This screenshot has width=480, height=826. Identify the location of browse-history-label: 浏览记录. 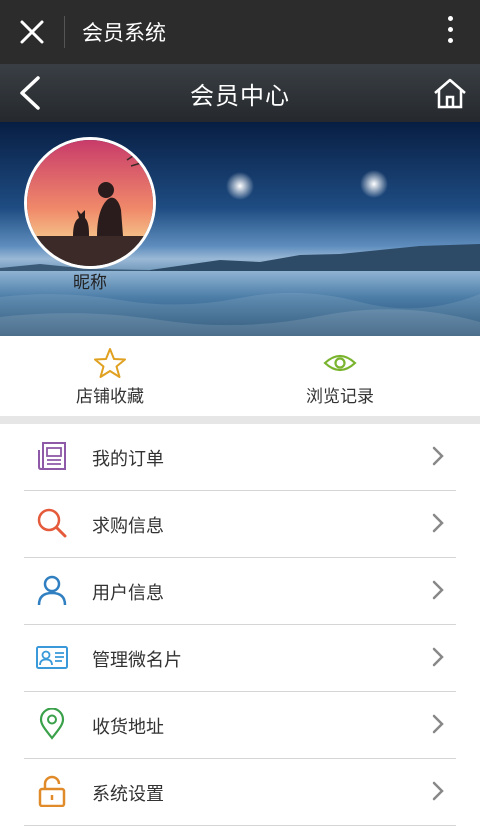
(340, 397).